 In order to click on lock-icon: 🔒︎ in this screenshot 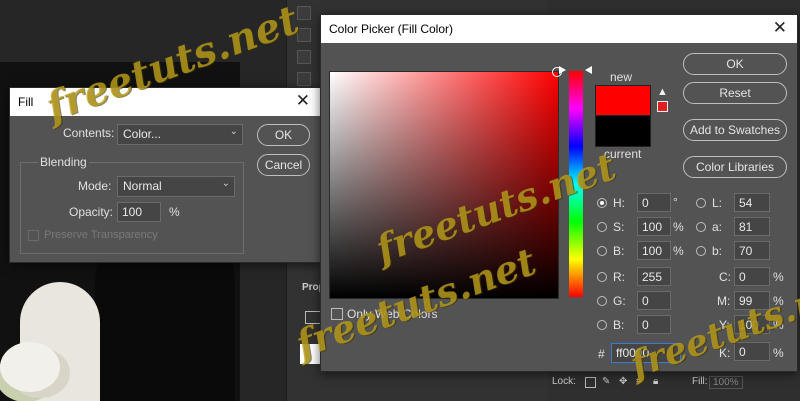, I will do `click(655, 381)`.